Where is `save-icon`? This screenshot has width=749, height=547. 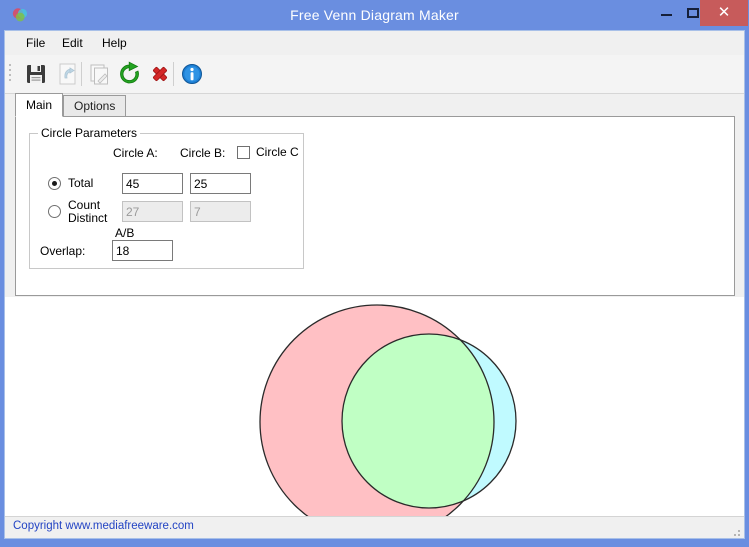 save-icon is located at coordinates (36, 74).